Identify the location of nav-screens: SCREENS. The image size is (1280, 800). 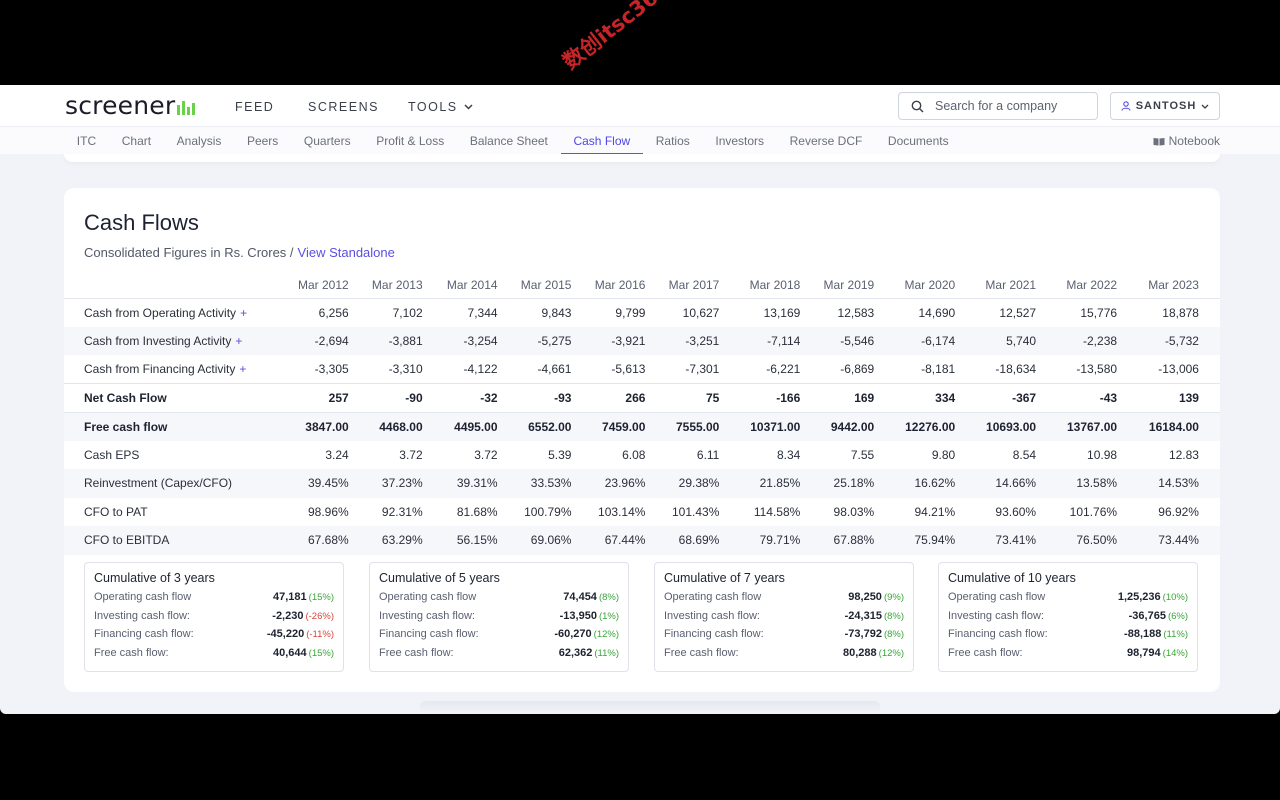
(343, 107).